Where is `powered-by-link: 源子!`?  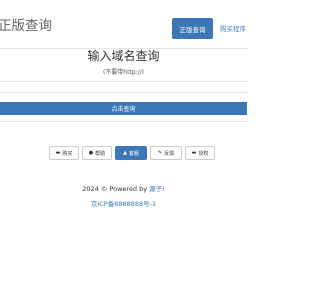
powered-by-link: 源子! is located at coordinates (157, 189).